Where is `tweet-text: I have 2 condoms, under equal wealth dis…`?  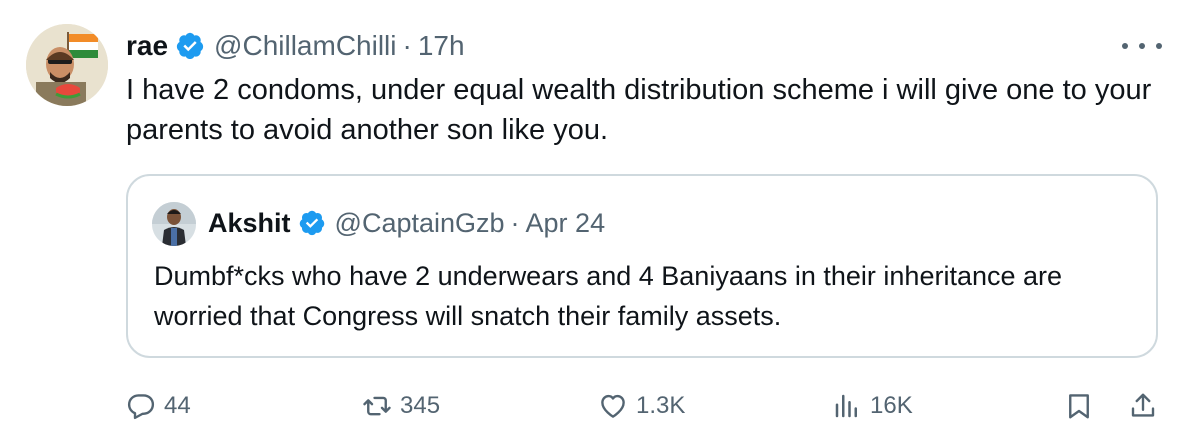 tweet-text: I have 2 condoms, under equal wealth dis… is located at coordinates (639, 110).